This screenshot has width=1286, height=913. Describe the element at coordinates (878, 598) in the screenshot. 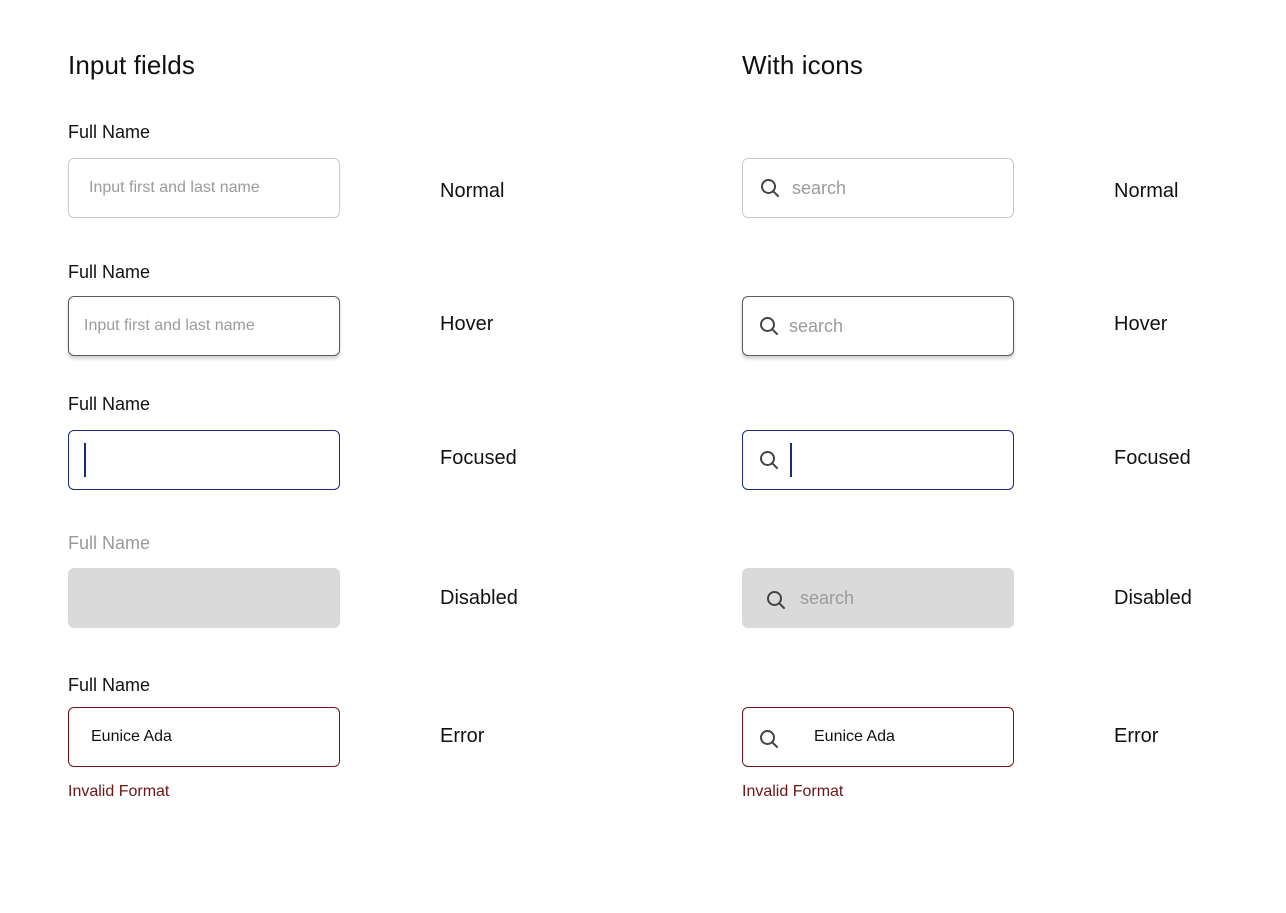

I see `search-input-disabled: search` at that location.